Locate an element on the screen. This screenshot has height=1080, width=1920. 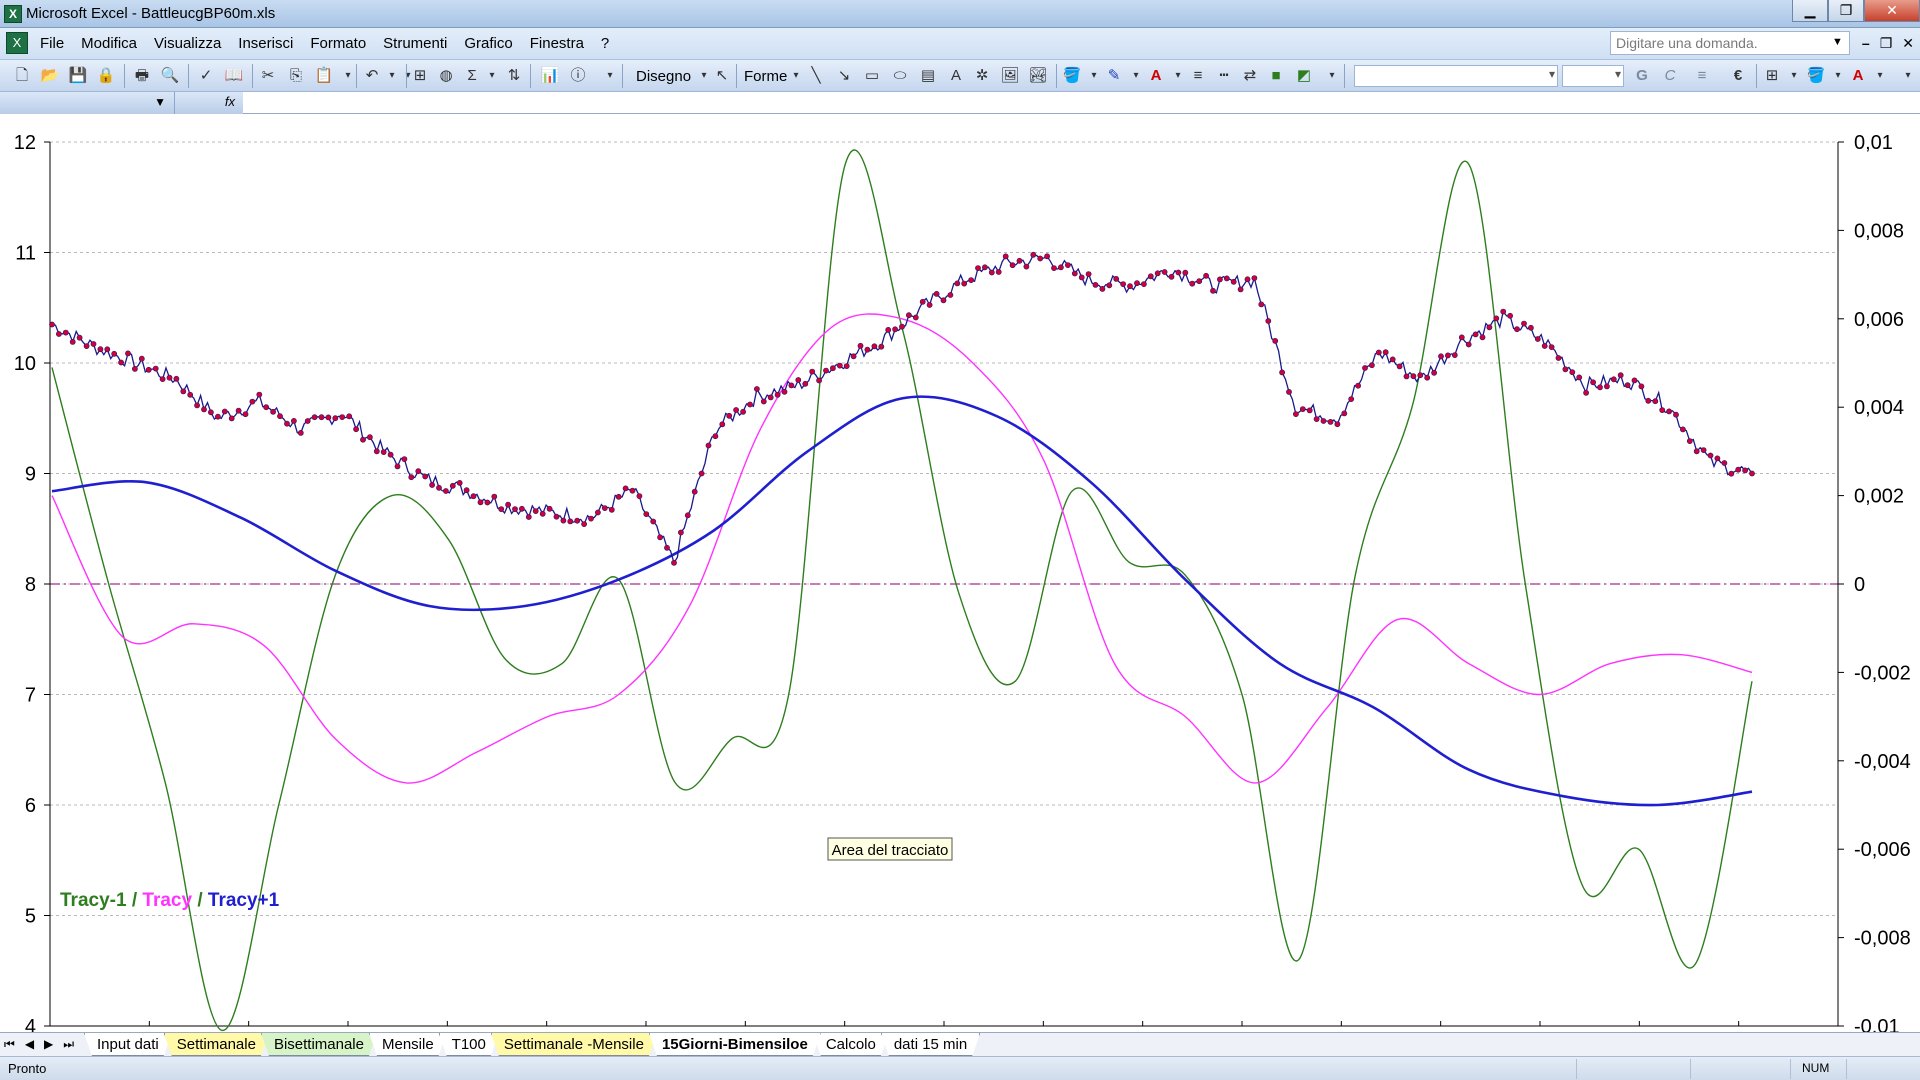
menu-inserisci: Inserisci is located at coordinates (265, 43).